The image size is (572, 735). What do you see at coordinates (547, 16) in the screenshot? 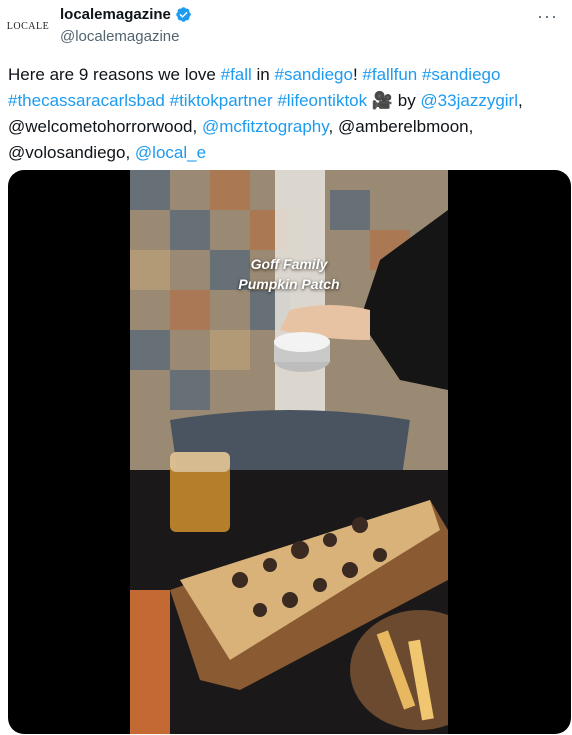
I see `more-dots-icon: ···` at bounding box center [547, 16].